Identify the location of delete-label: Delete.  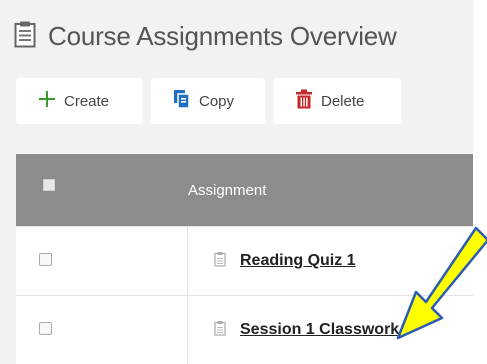
(343, 101).